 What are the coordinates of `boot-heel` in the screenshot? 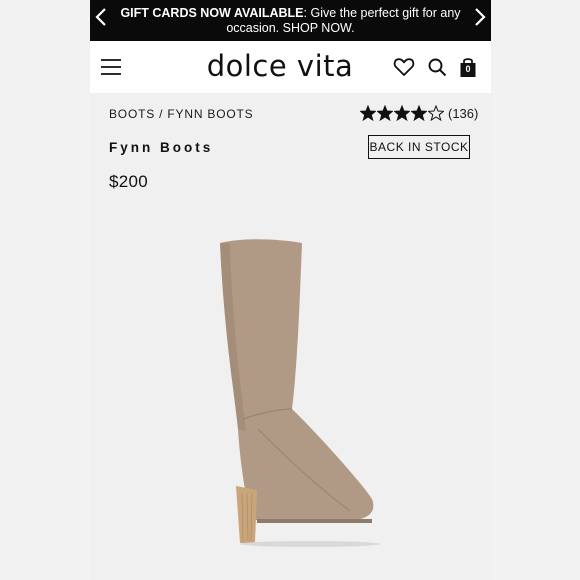 It's located at (246, 514).